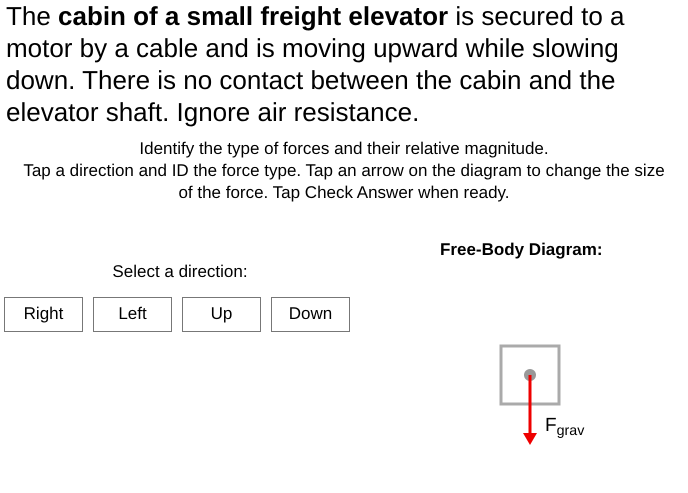 The width and height of the screenshot is (688, 493). Describe the element at coordinates (310, 314) in the screenshot. I see `direction-button: Down` at that location.